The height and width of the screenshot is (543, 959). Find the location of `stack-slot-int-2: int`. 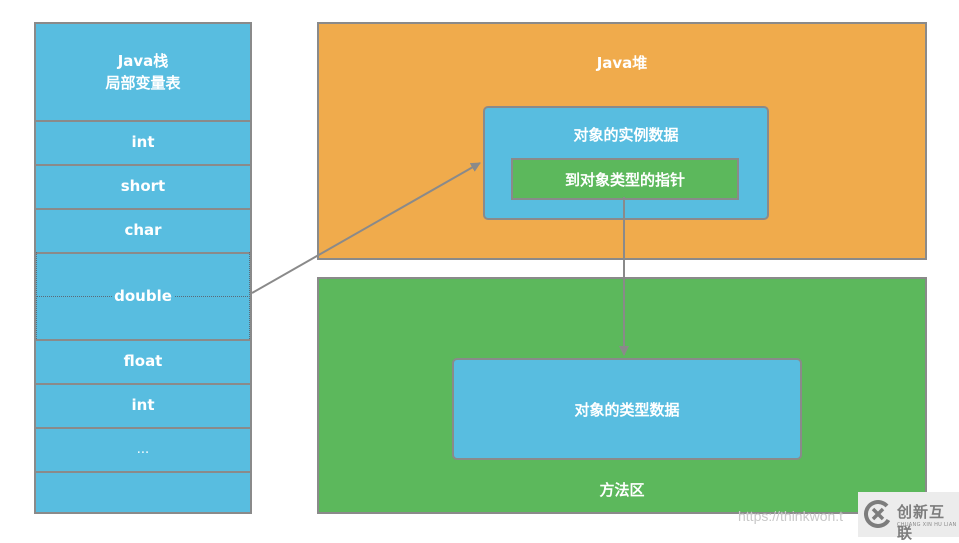

stack-slot-int-2: int is located at coordinates (143, 406).